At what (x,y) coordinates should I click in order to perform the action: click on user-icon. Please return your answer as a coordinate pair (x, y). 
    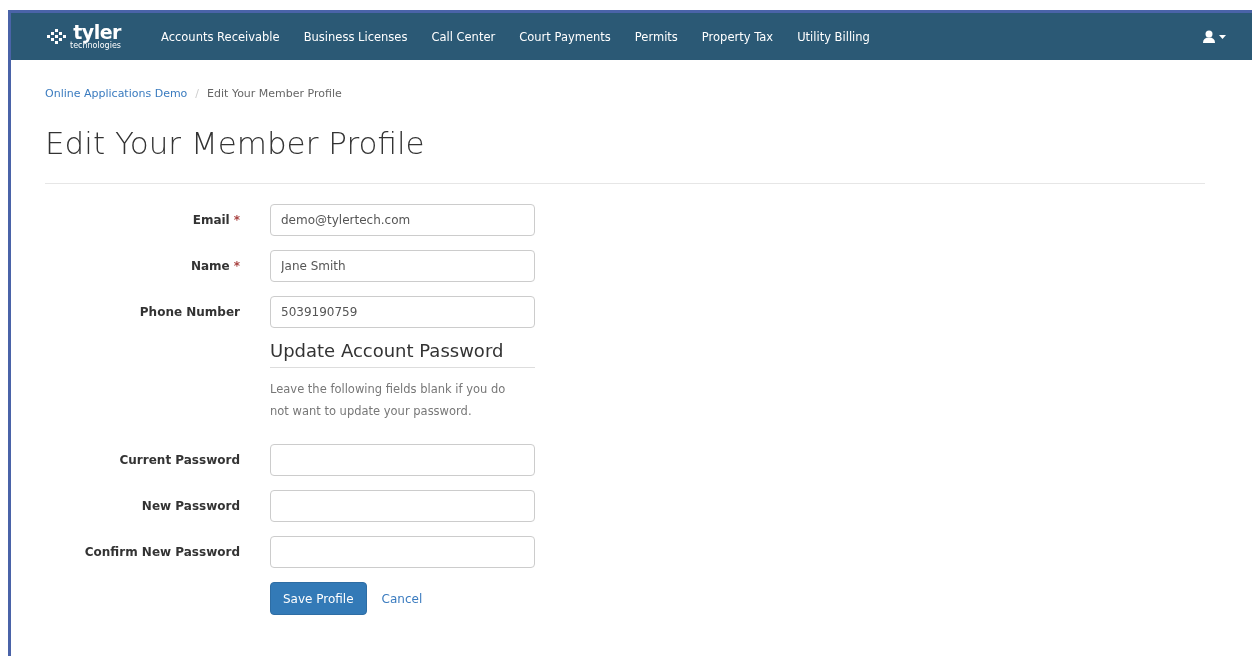
    Looking at the image, I should click on (1209, 36).